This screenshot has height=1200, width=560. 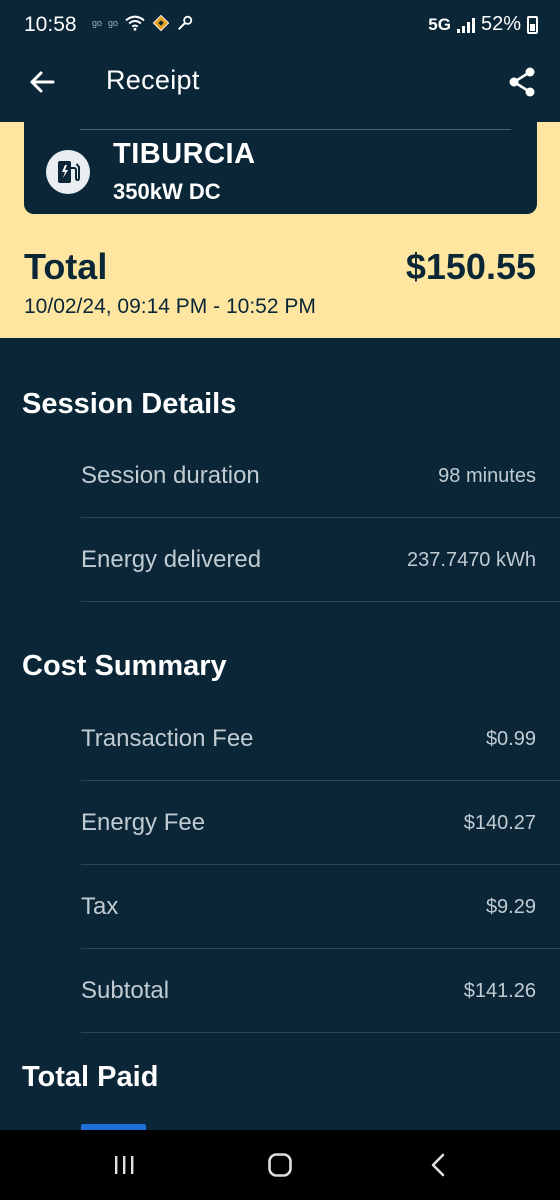 I want to click on signal-icon, so click(x=465, y=25).